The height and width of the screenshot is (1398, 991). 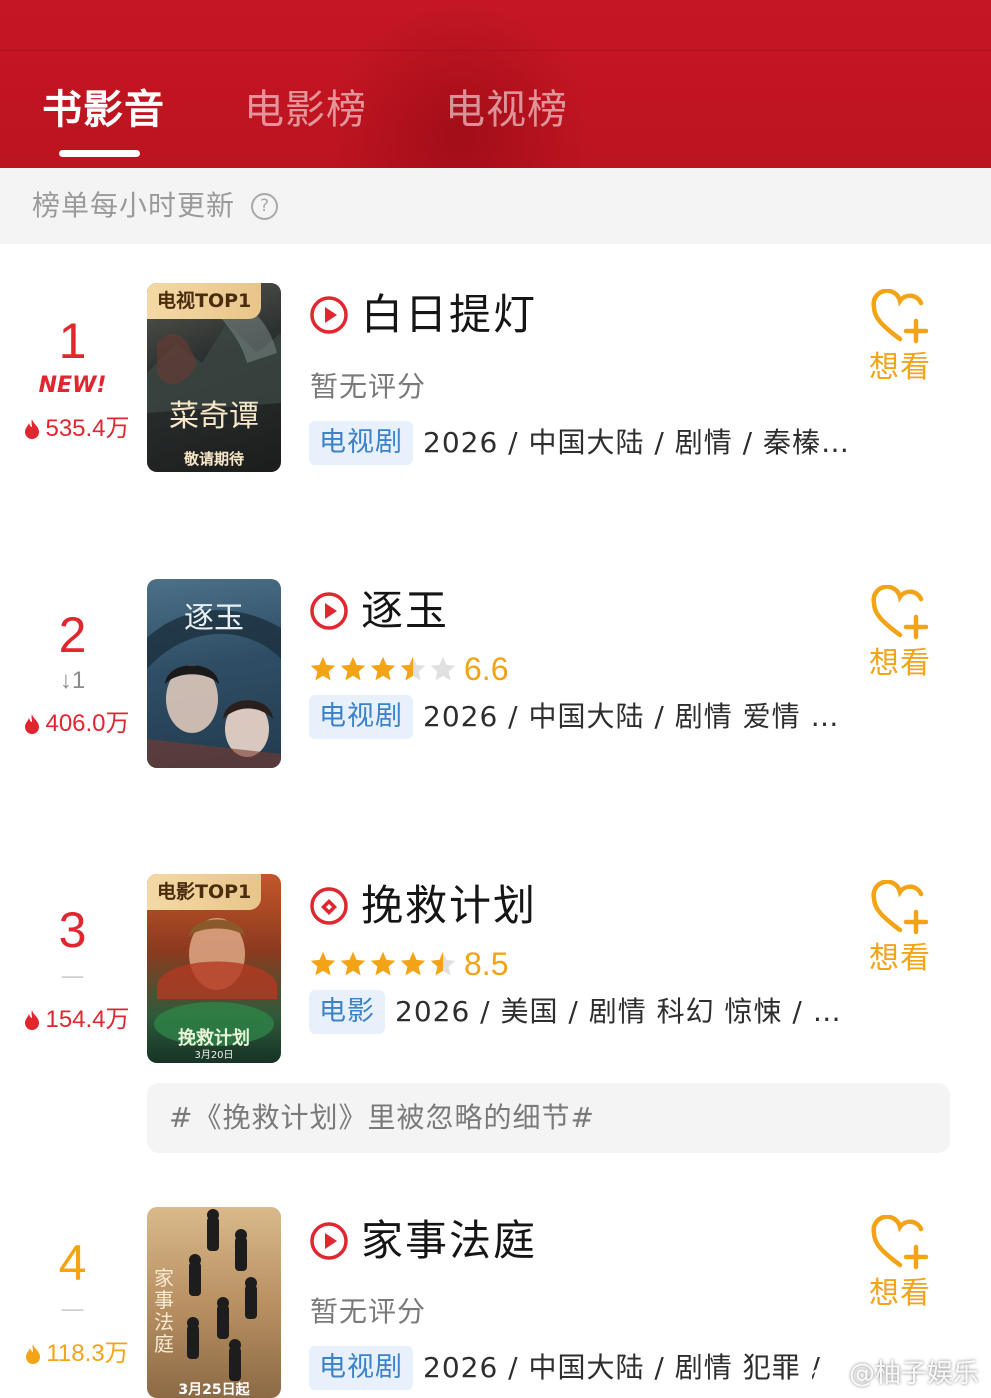 I want to click on item-title: 挽救计划, so click(x=449, y=906).